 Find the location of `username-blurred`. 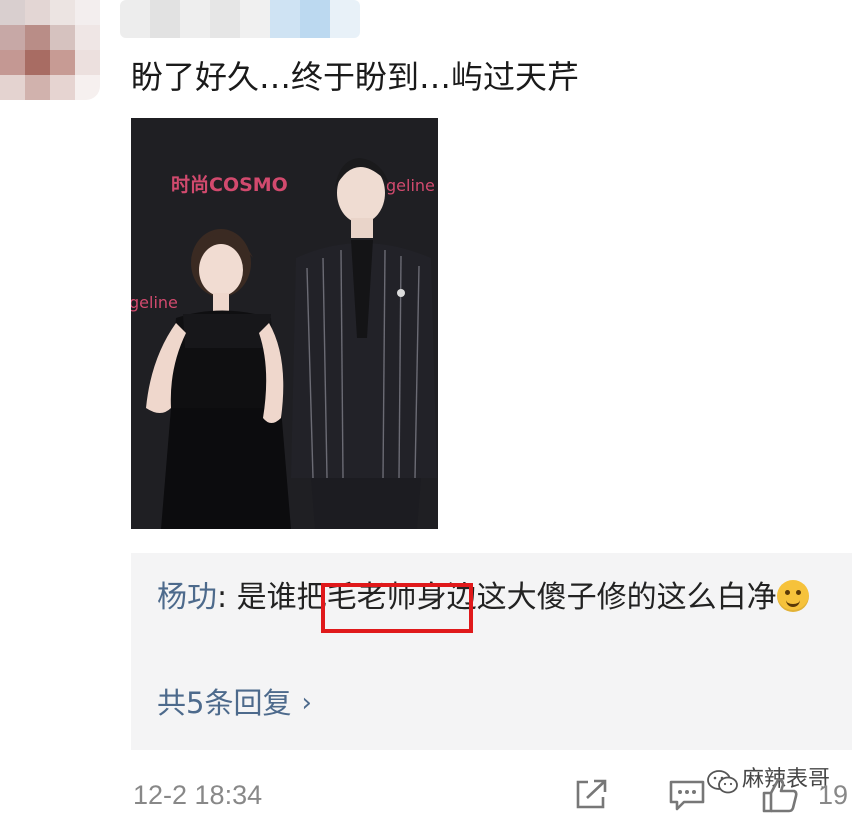

username-blurred is located at coordinates (240, 19).